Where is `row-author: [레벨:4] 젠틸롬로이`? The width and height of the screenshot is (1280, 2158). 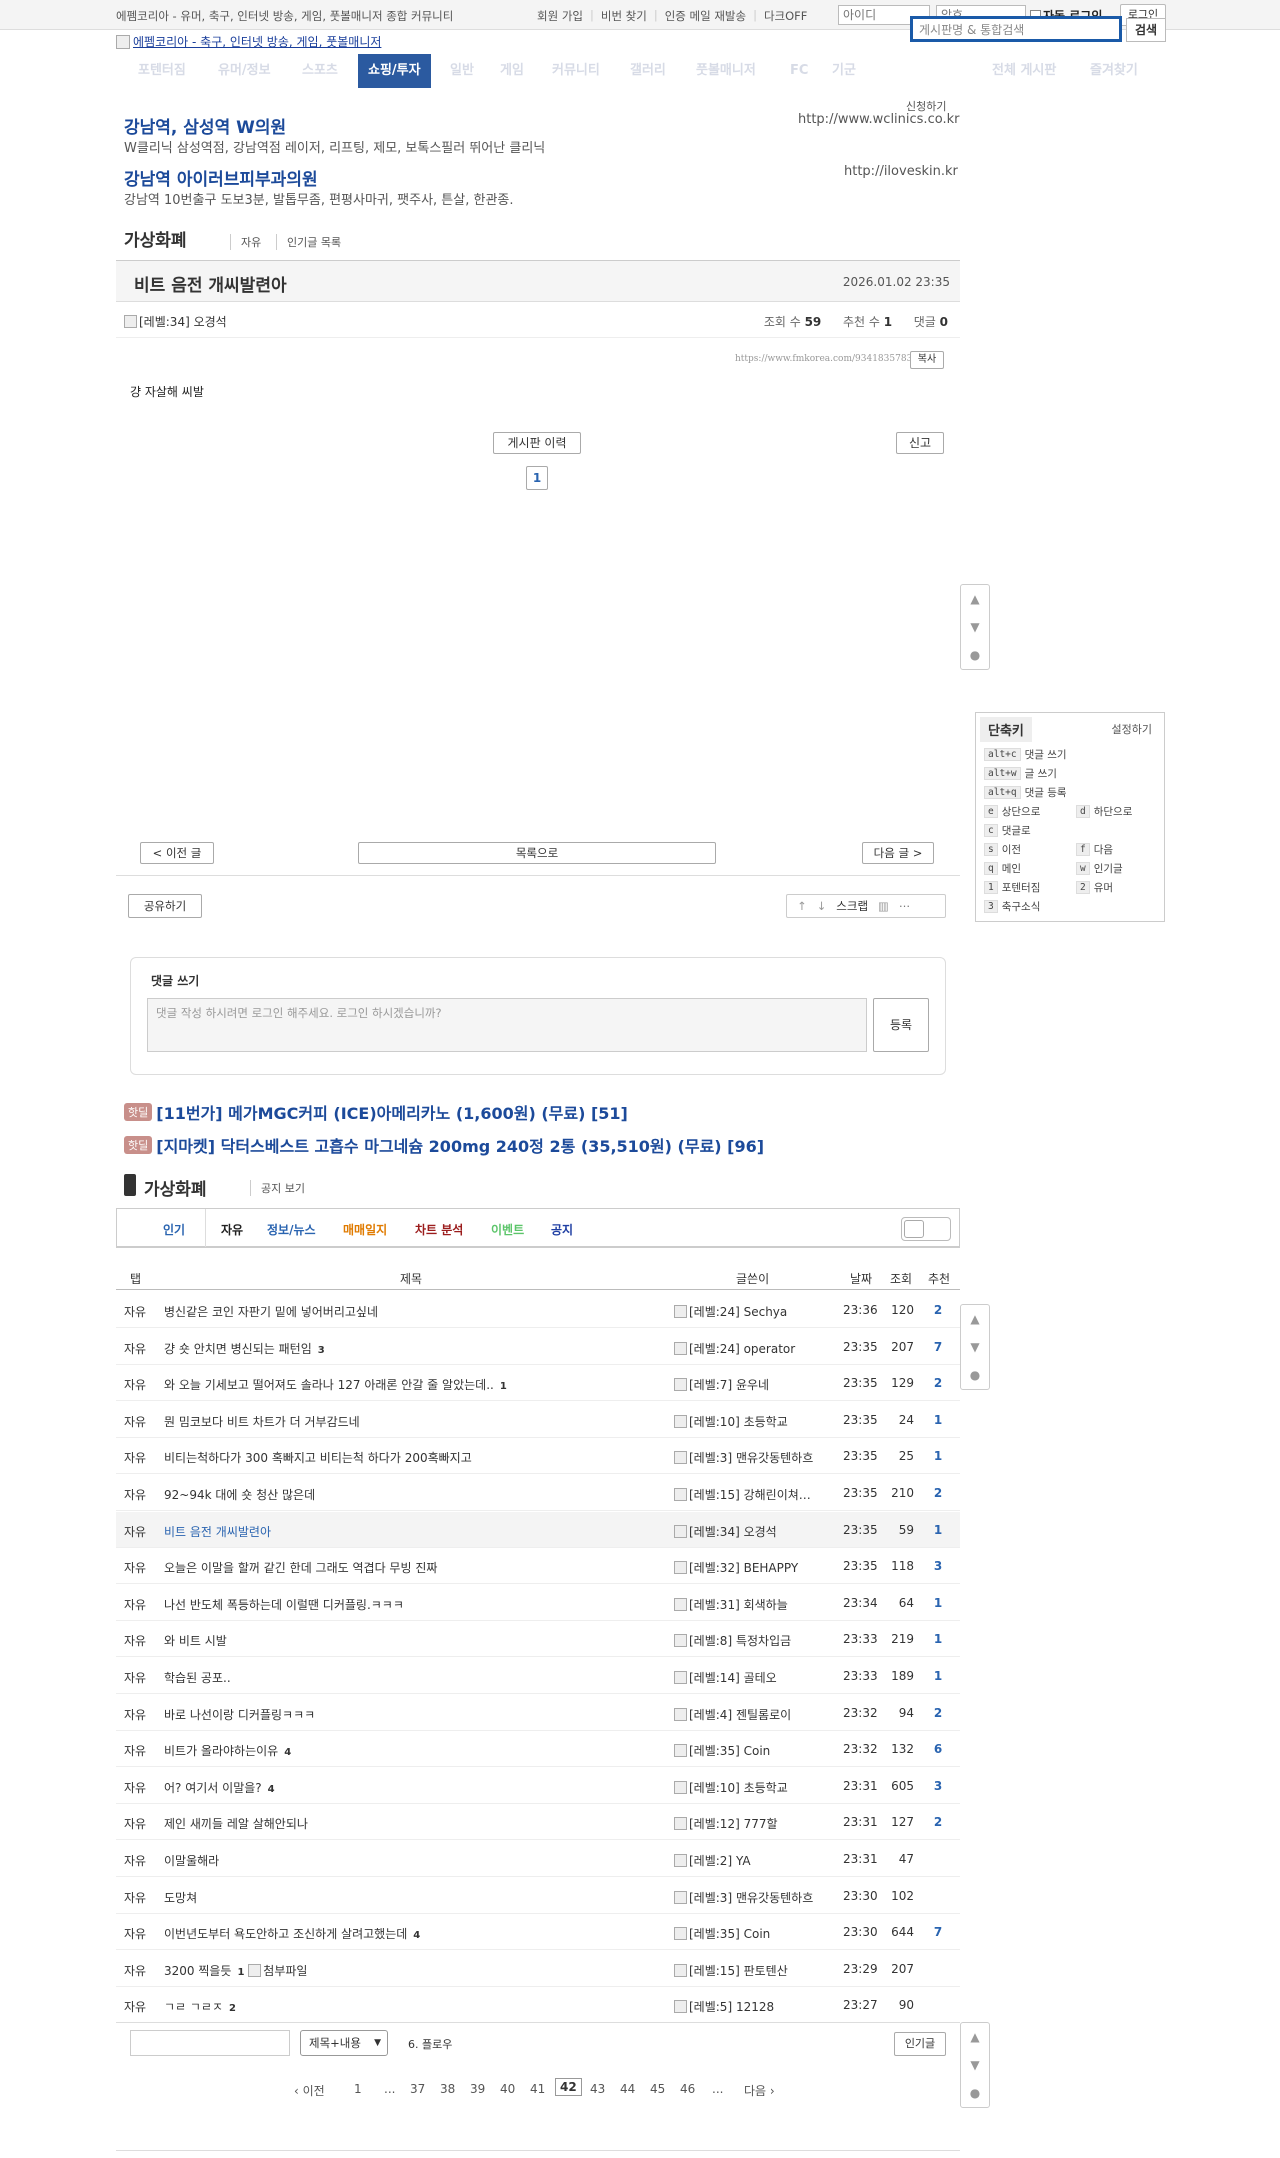
row-author: [레벨:4] 젠틸롬로이 is located at coordinates (758, 1714).